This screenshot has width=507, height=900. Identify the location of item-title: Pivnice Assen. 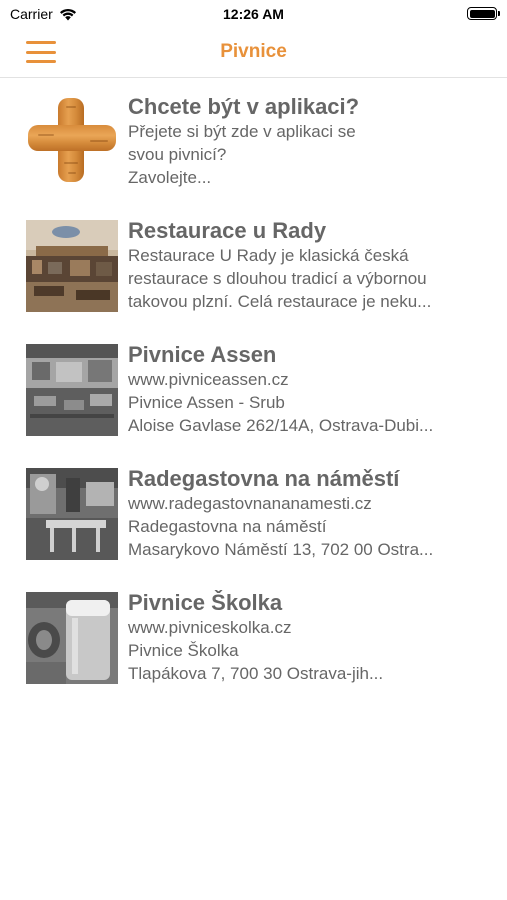
(202, 354).